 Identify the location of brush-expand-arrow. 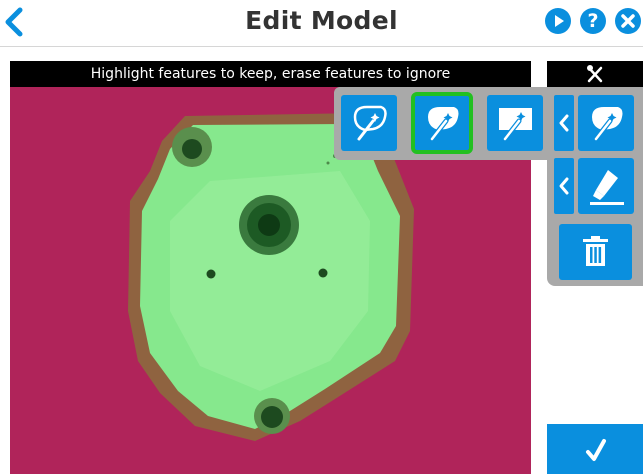
(564, 123).